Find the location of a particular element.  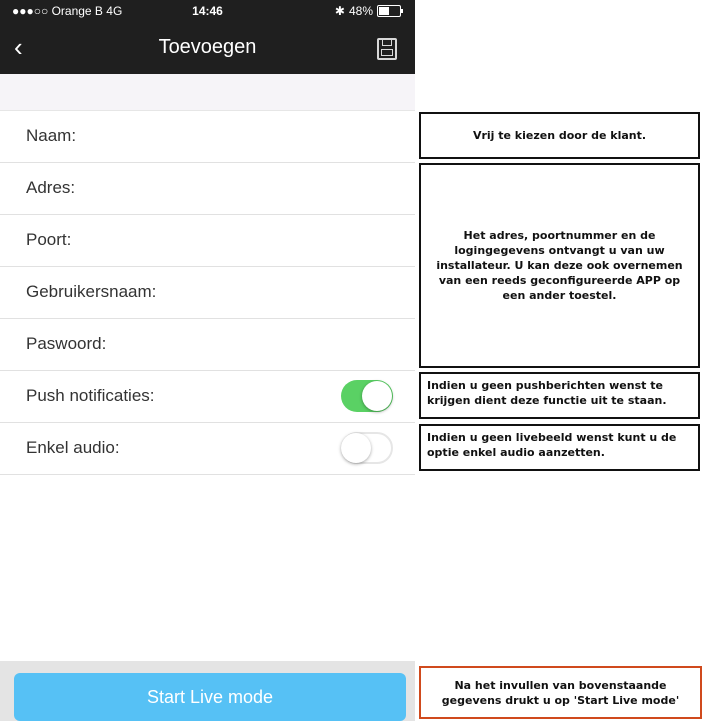

battery-fill is located at coordinates (384, 11).